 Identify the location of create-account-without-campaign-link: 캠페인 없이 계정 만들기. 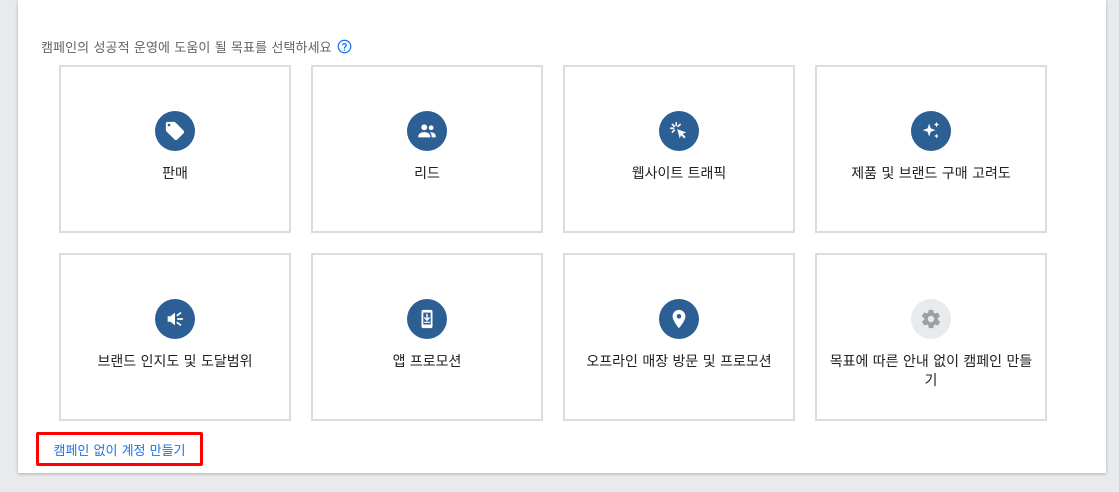
(120, 449).